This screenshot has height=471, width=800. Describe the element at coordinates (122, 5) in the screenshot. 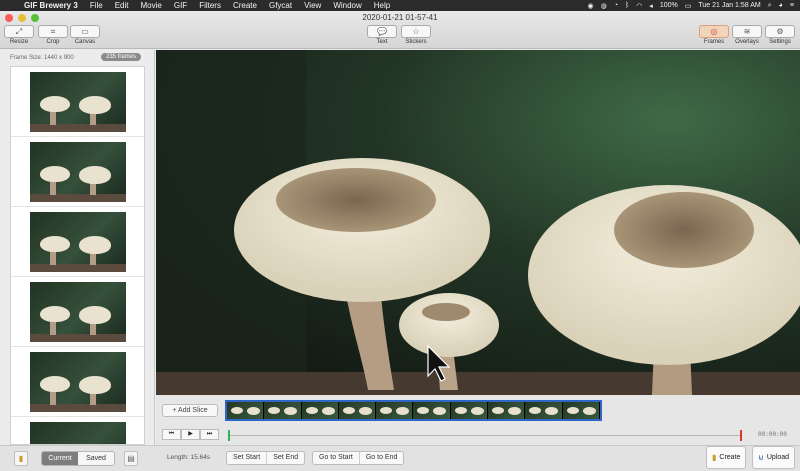

I see `menu-edit: Edit` at that location.